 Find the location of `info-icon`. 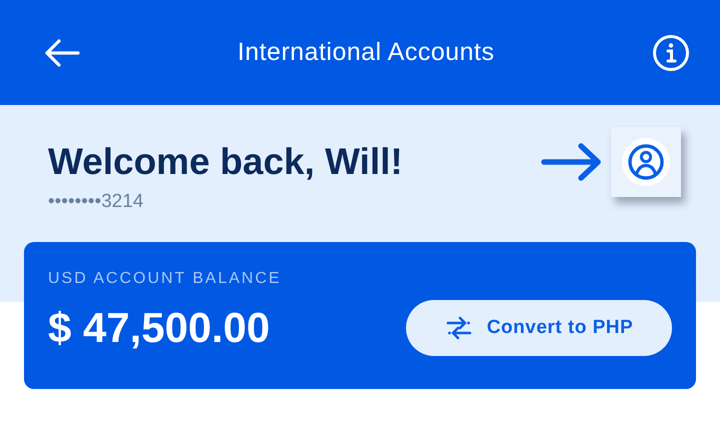

info-icon is located at coordinates (671, 53).